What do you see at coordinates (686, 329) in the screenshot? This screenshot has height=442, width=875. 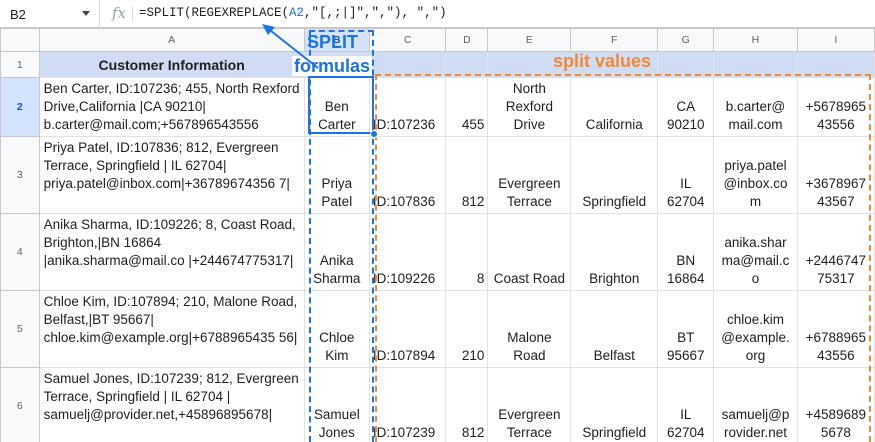 I see `split-state-cell: BT 95667` at bounding box center [686, 329].